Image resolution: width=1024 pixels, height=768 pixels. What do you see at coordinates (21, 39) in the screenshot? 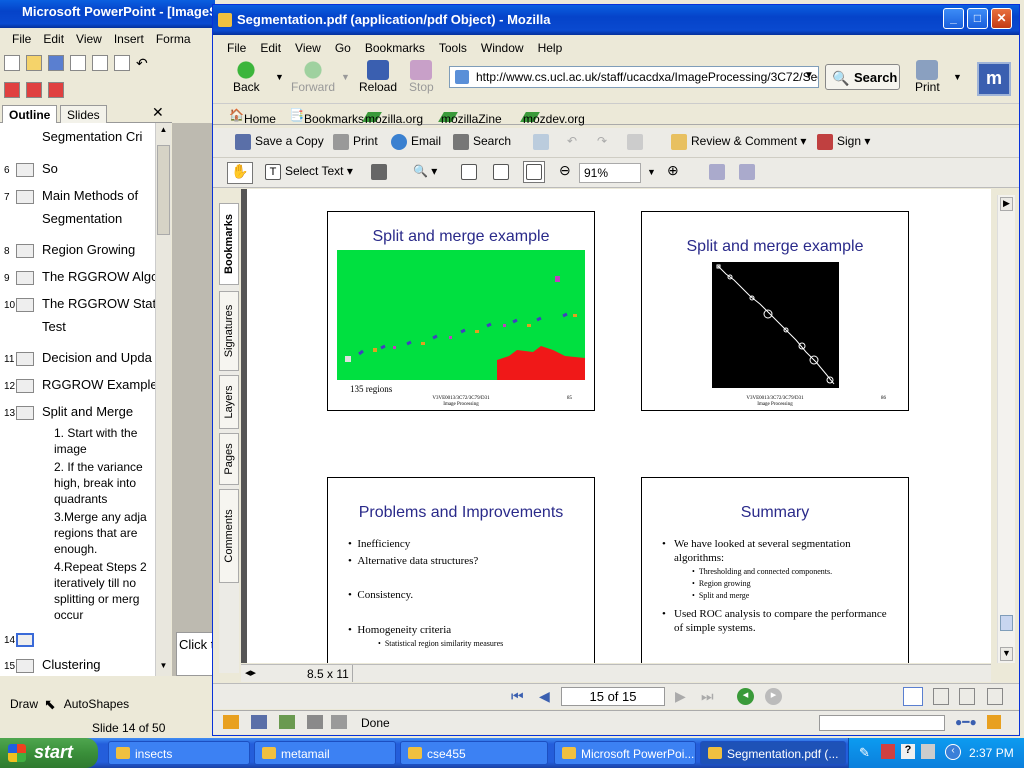
I see `ppt-menu-file: File` at bounding box center [21, 39].